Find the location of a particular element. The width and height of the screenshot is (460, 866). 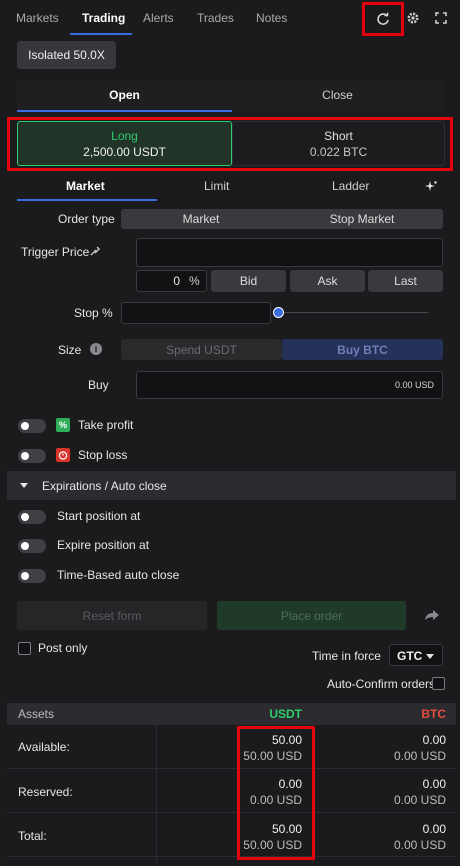

short-button: Short 0.022 BTC is located at coordinates (338, 143).